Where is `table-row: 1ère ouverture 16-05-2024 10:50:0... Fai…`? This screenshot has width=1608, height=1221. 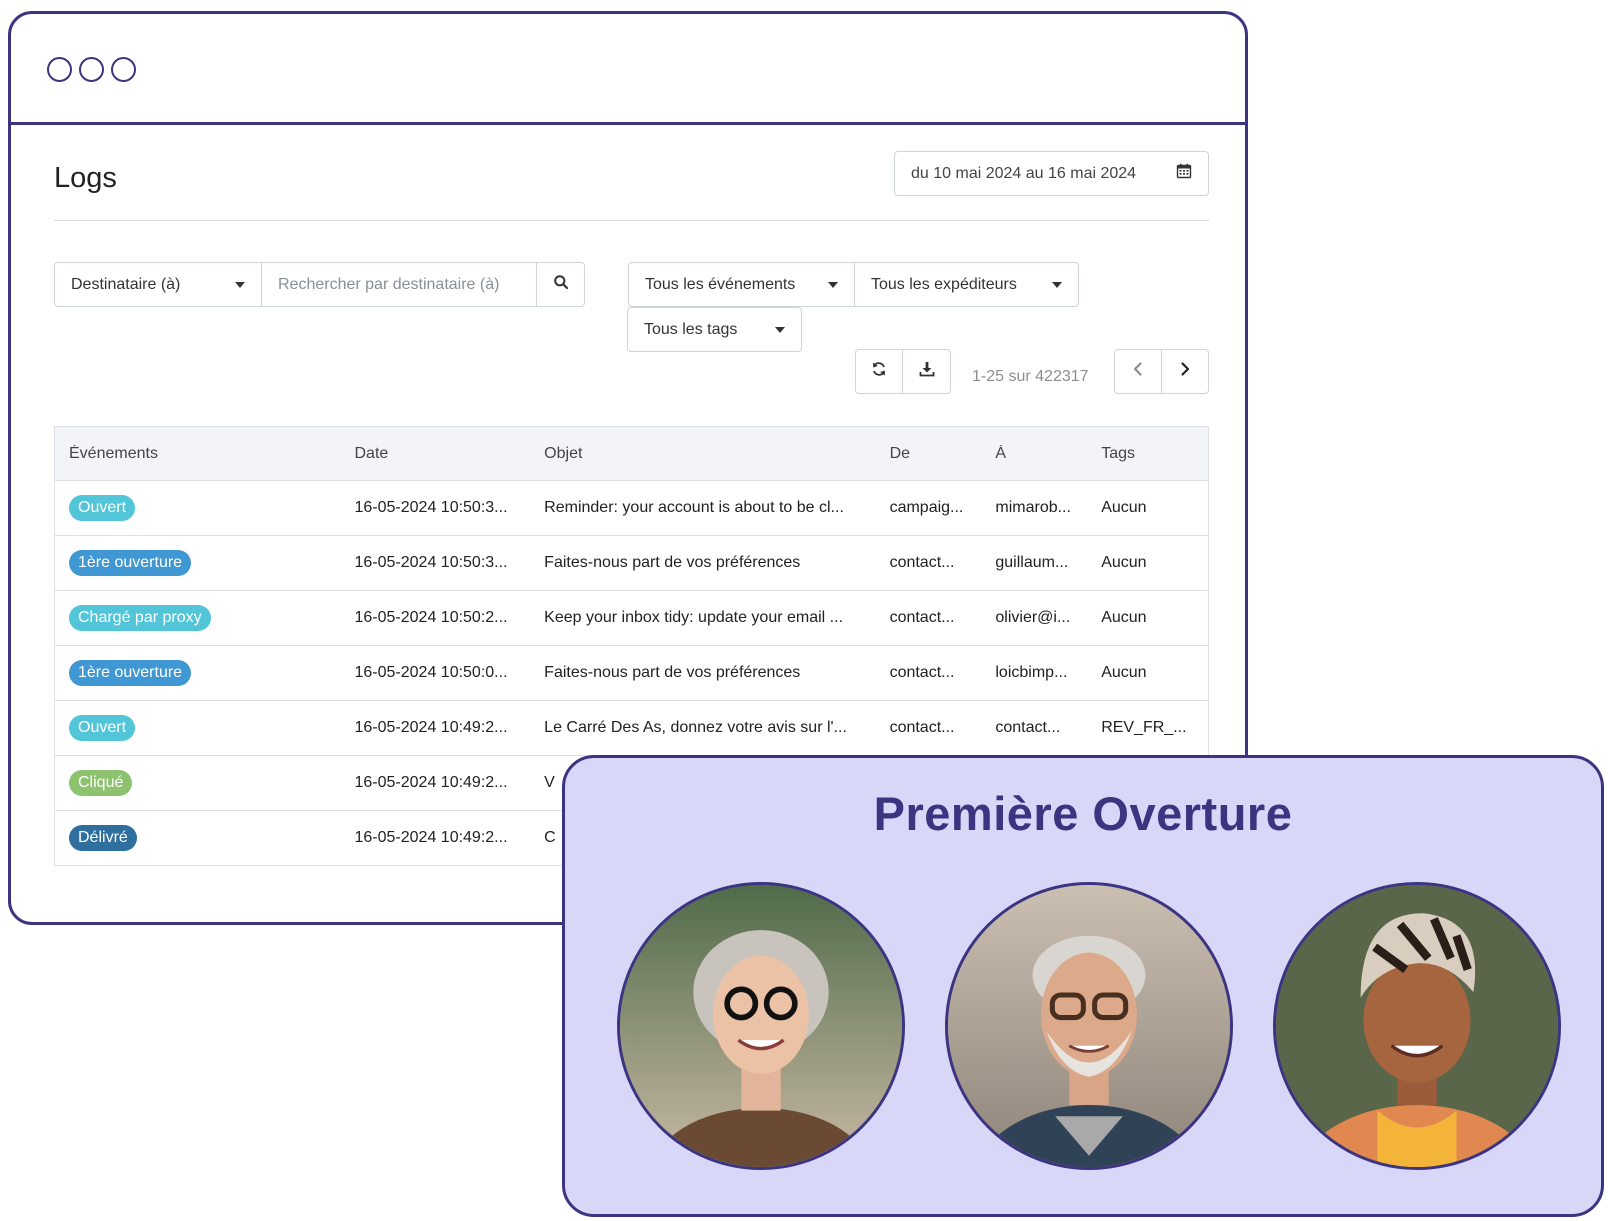 table-row: 1ère ouverture 16-05-2024 10:50:0... Fai… is located at coordinates (631, 673).